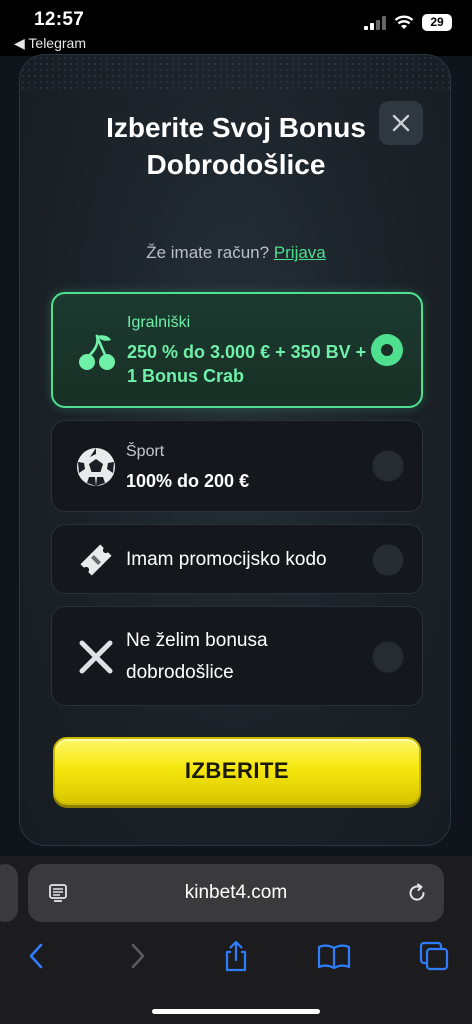 The height and width of the screenshot is (1024, 472). What do you see at coordinates (375, 22) in the screenshot?
I see `signal-icon` at bounding box center [375, 22].